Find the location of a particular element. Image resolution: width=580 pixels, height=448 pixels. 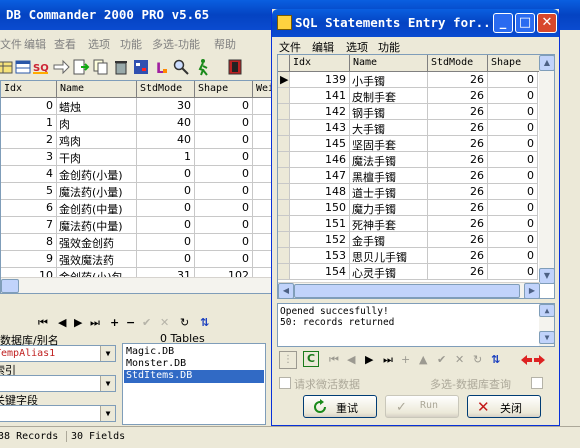

table-cell: 154 is located at coordinates (320, 272).